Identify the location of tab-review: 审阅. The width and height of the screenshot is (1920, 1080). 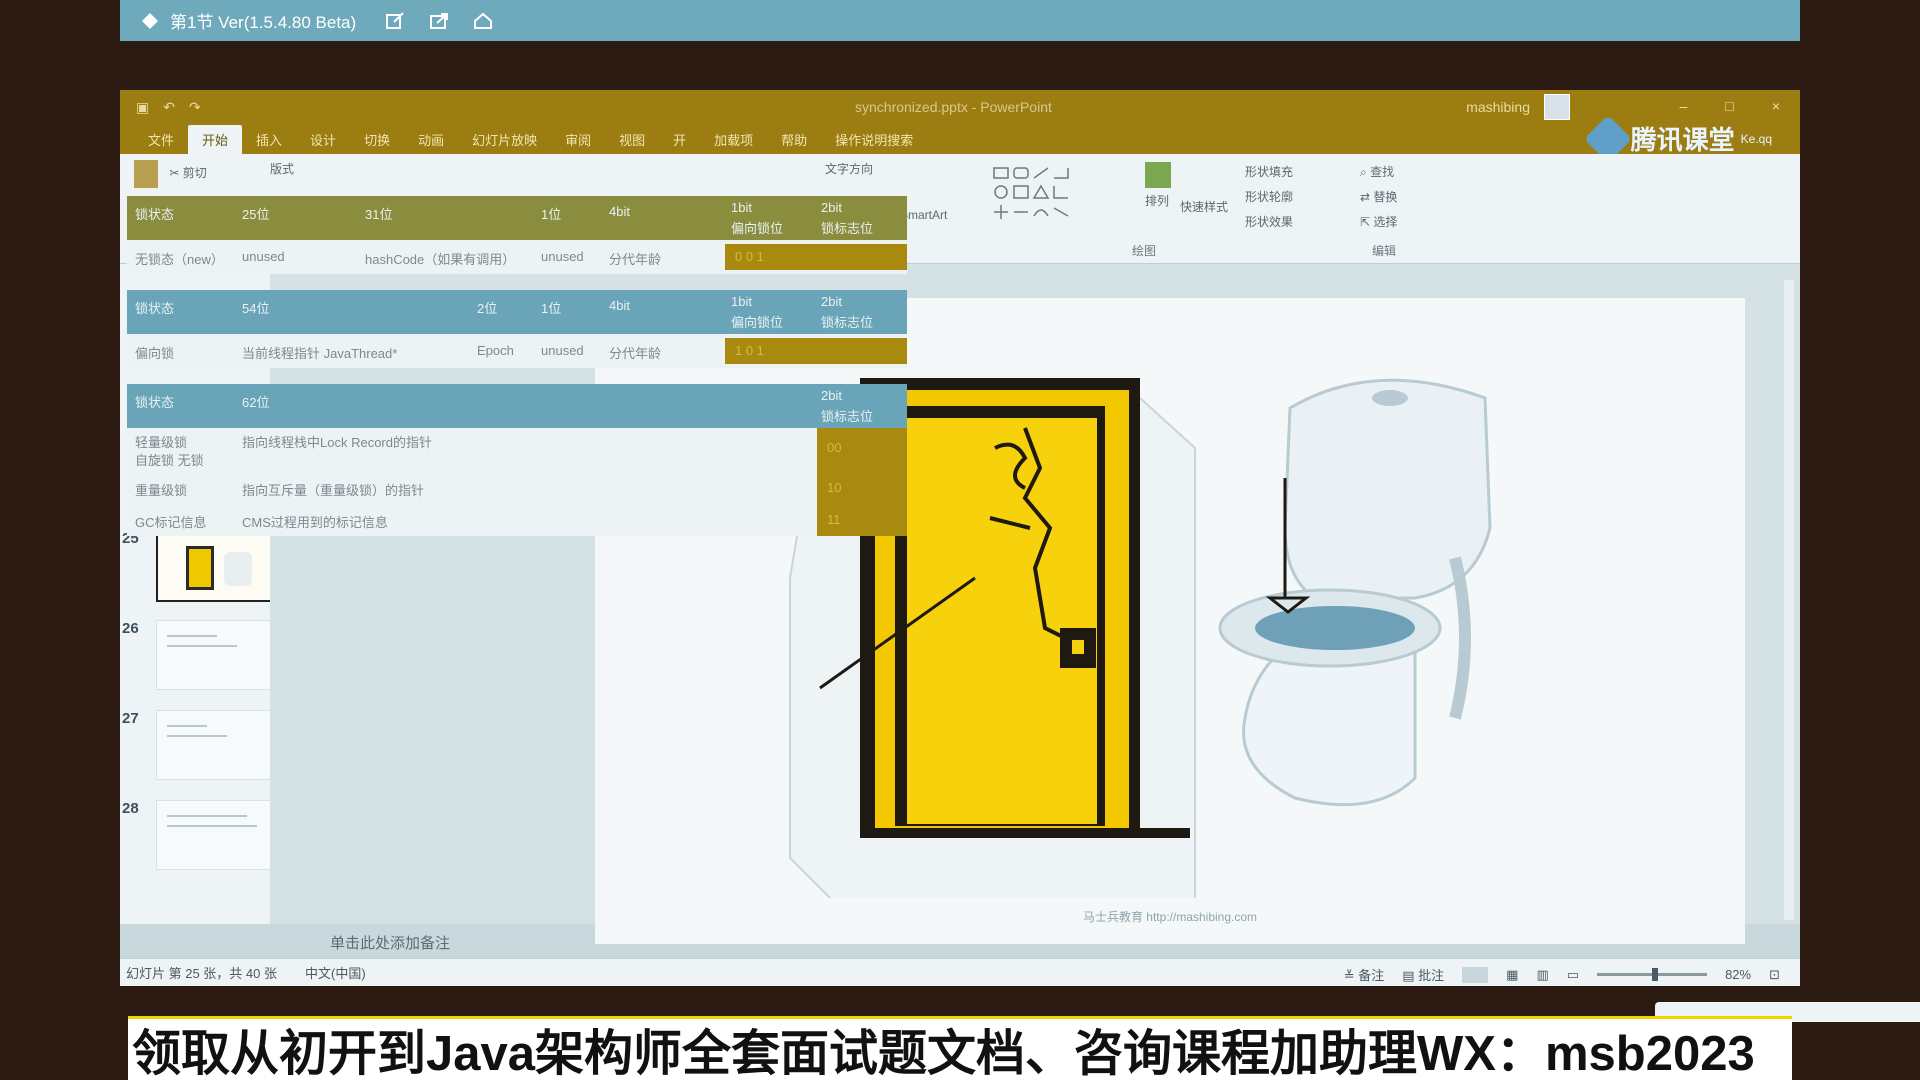
(578, 139).